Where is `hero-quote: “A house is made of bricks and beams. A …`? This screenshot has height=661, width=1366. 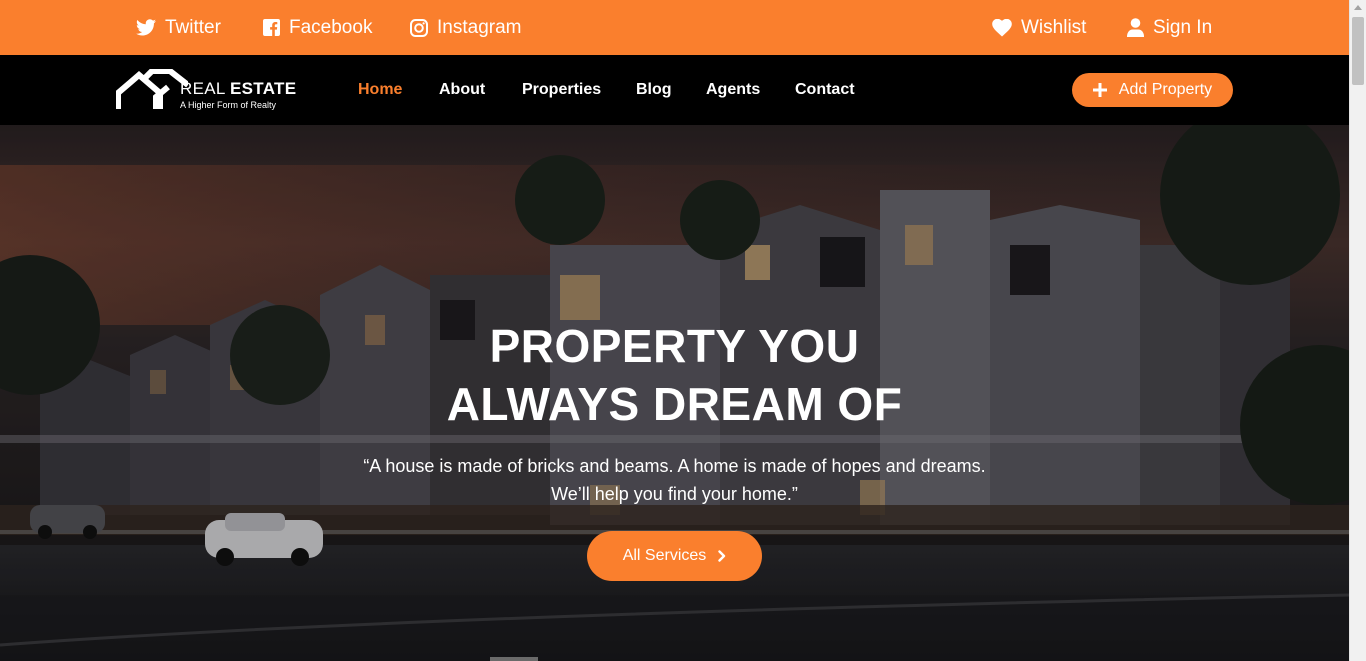 hero-quote: “A house is made of bricks and beams. A … is located at coordinates (674, 480).